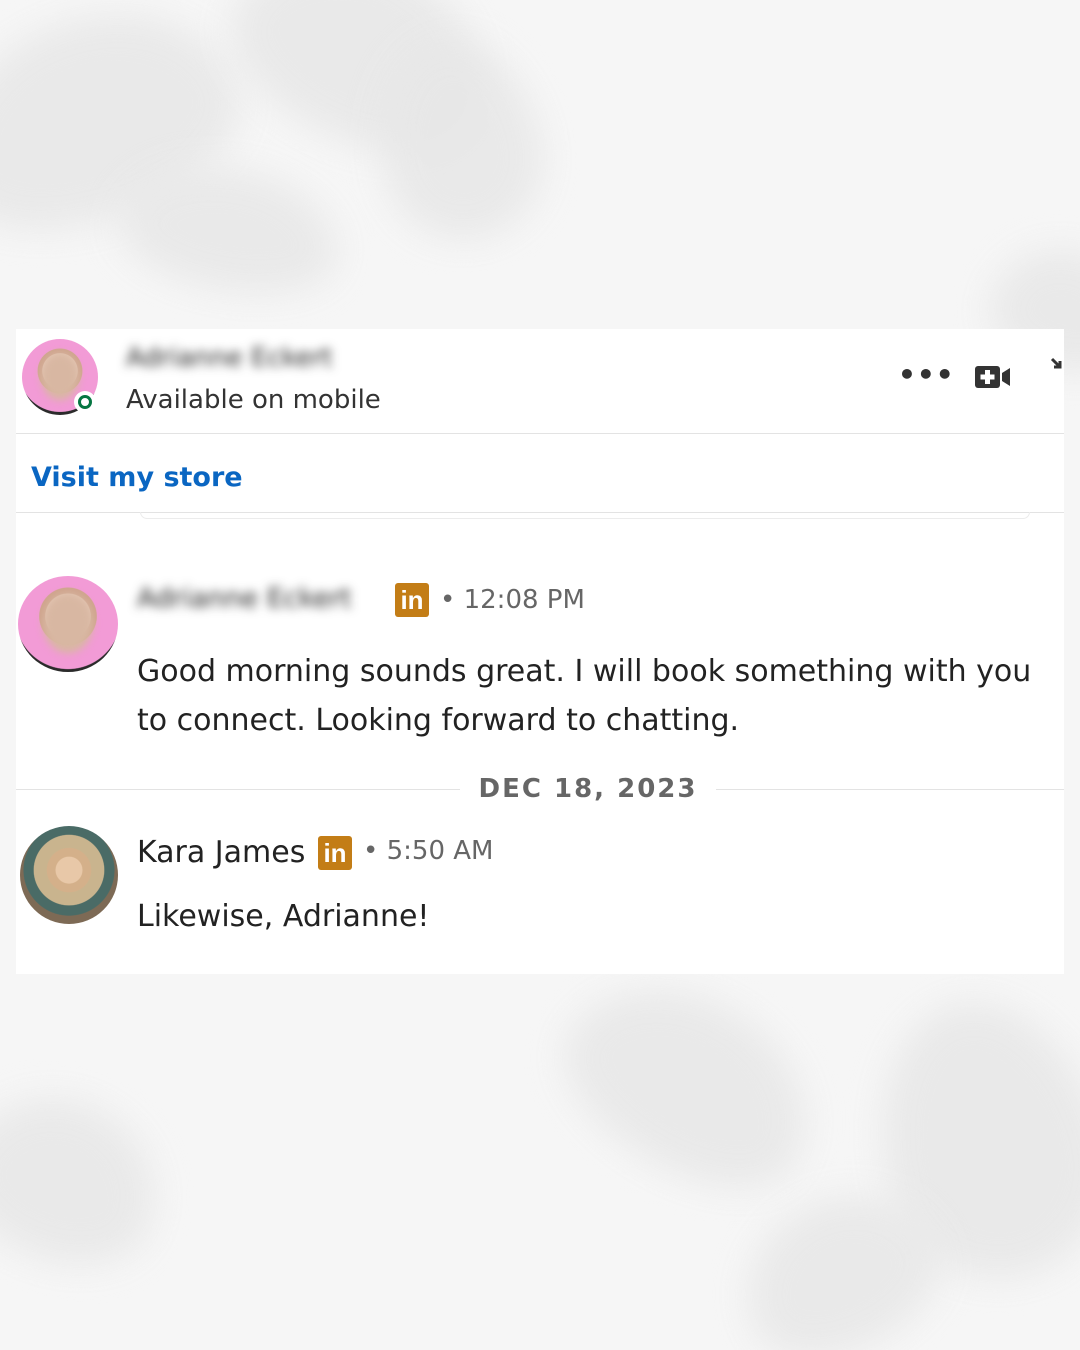  What do you see at coordinates (926, 375) in the screenshot?
I see `more-icon: •••` at bounding box center [926, 375].